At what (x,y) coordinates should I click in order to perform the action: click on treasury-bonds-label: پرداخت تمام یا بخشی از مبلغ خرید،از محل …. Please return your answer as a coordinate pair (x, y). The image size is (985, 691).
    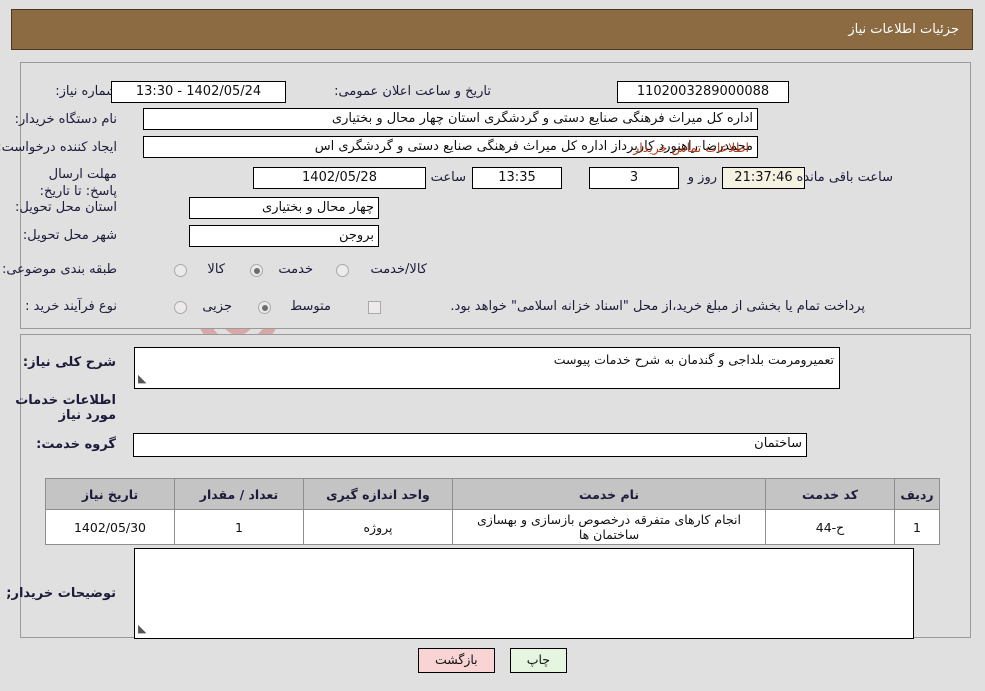
    Looking at the image, I should click on (657, 306).